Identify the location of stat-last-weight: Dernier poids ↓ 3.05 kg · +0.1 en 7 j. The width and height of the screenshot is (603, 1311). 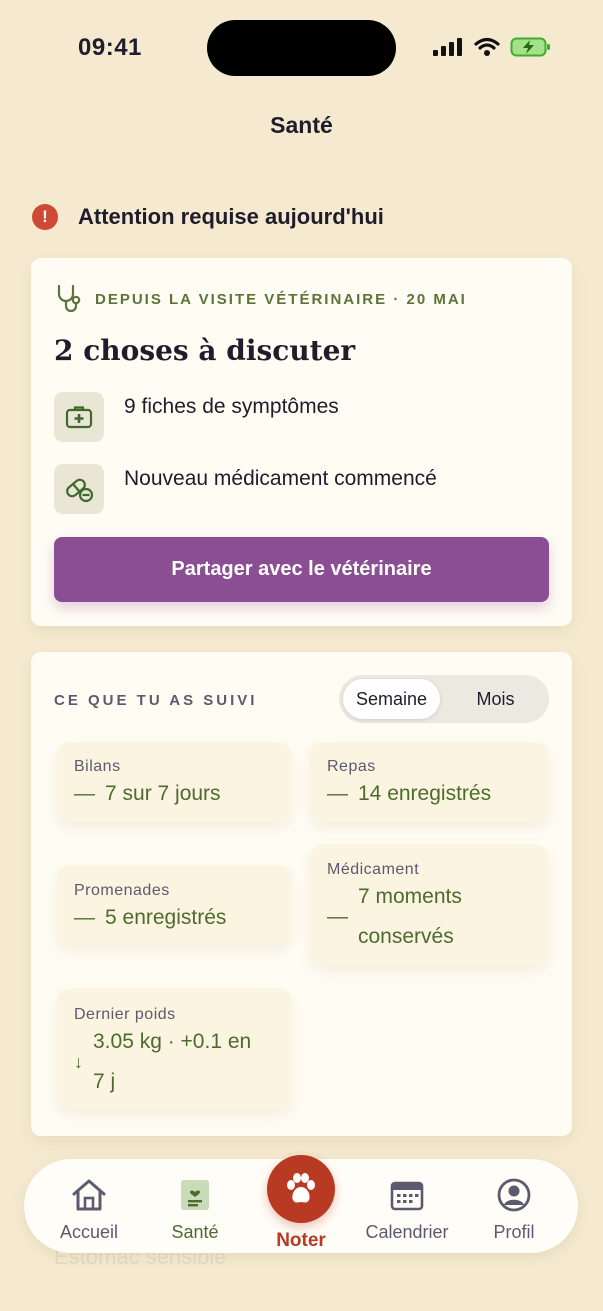
(174, 1049).